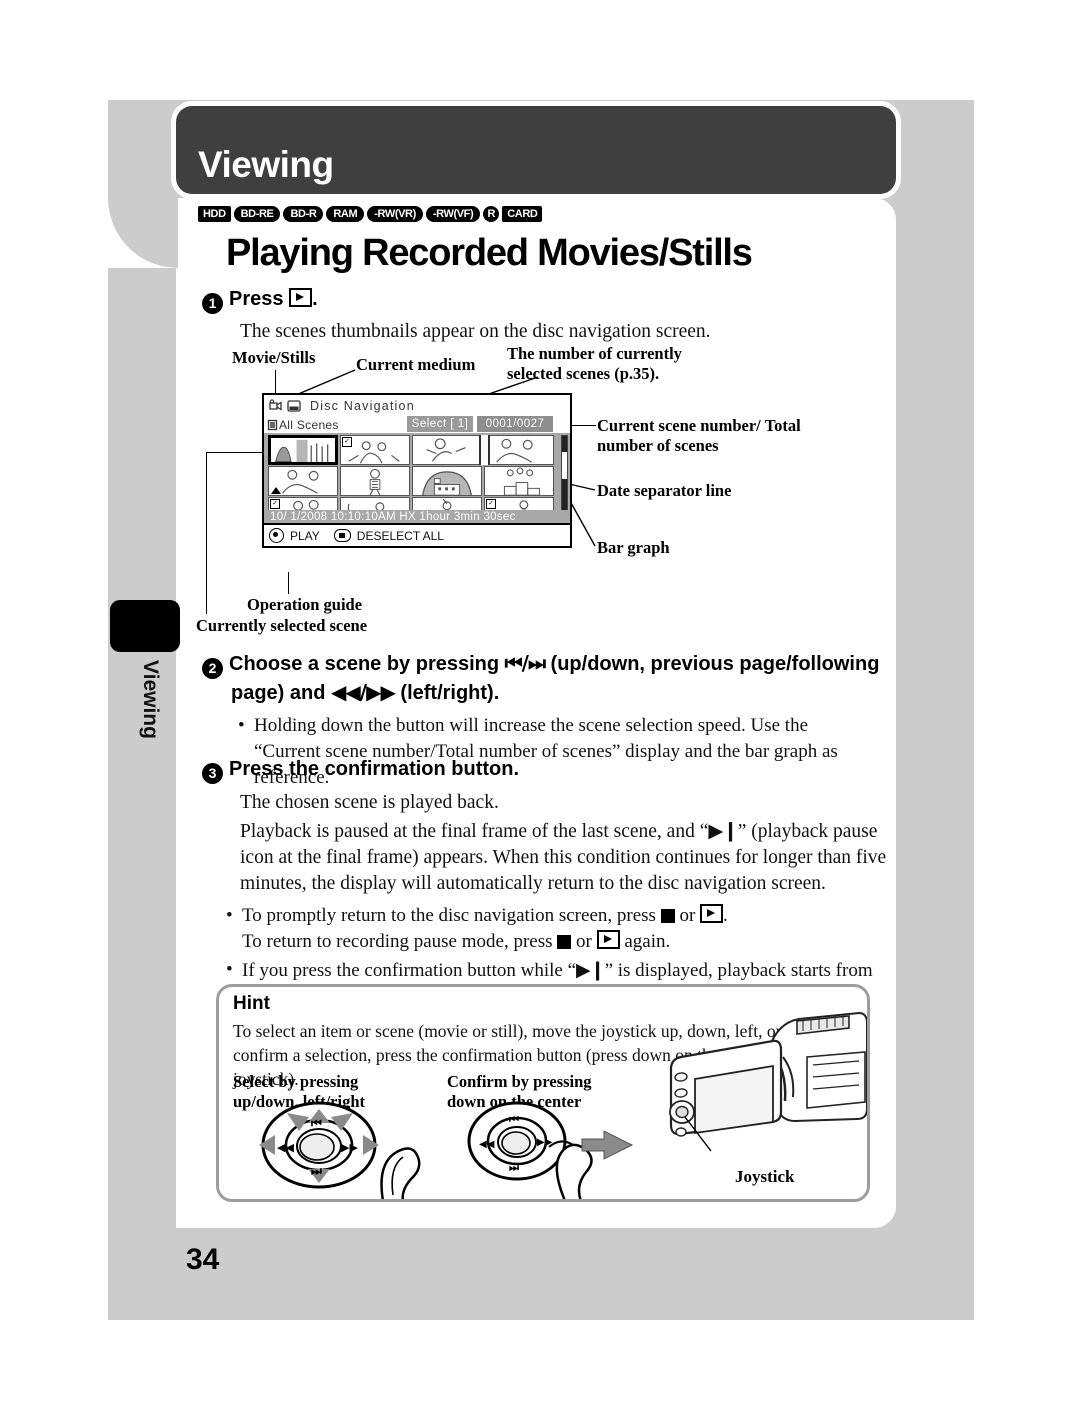 This screenshot has height=1427, width=1080. Describe the element at coordinates (342, 535) in the screenshot. I see `stop-button-icon` at that location.